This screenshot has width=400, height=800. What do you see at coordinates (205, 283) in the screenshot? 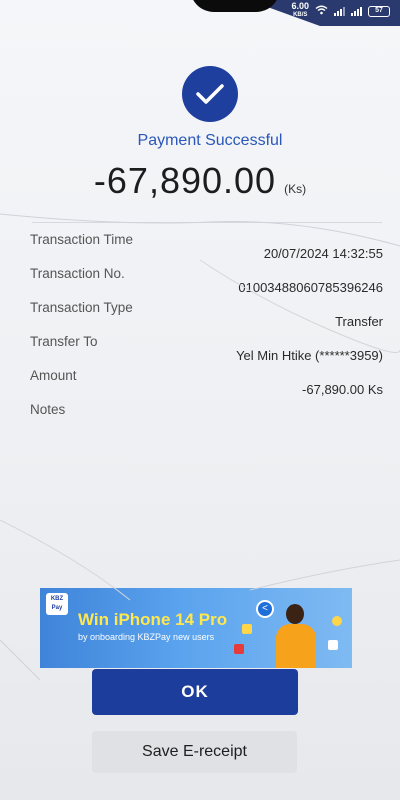
I see `detail-row-transaction-no: Transaction No. 01003488060785396246` at bounding box center [205, 283].